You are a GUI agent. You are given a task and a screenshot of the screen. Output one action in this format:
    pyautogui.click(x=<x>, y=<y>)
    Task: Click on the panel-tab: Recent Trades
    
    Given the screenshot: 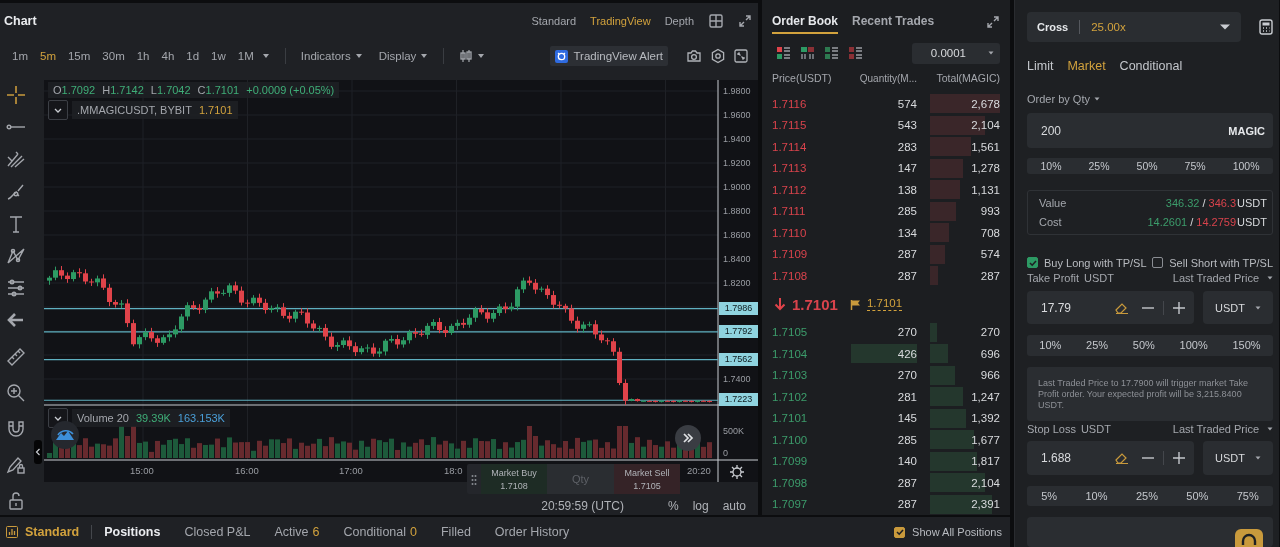 What is the action you would take?
    pyautogui.click(x=893, y=22)
    